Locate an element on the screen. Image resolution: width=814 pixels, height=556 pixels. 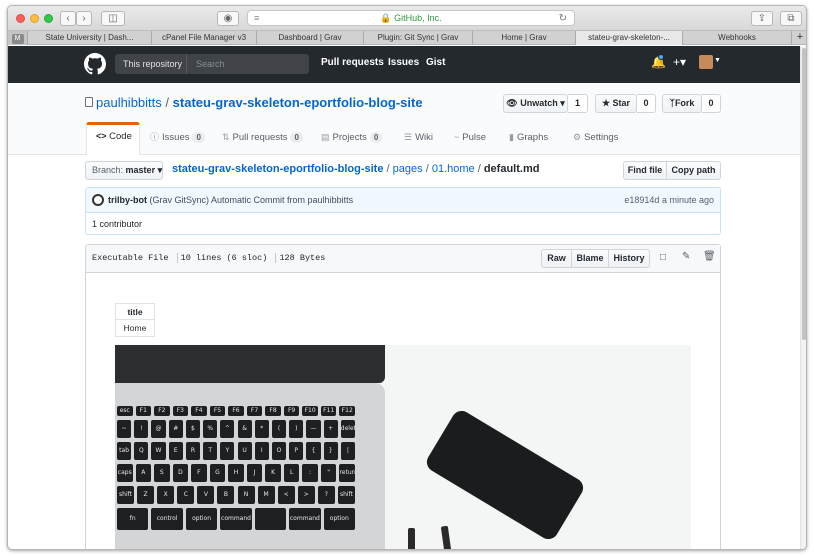
page-scrollbar is located at coordinates (803, 297).